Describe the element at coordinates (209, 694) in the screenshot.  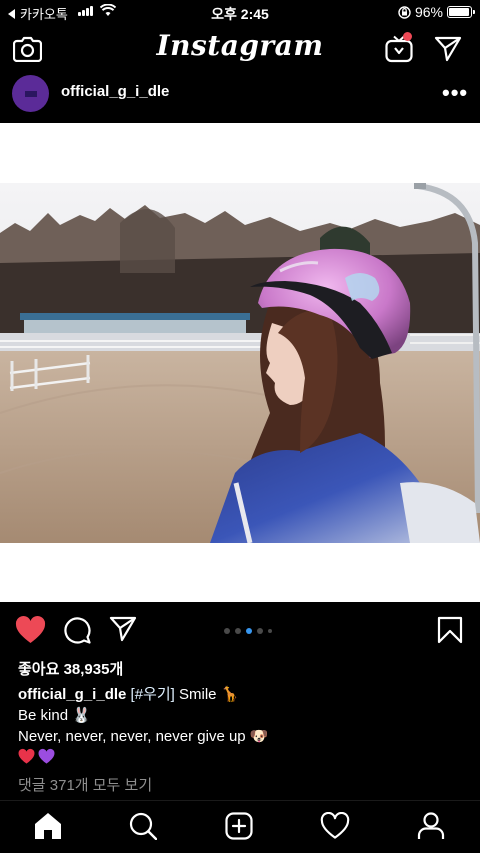
I see `caption-text-1: Smile 🦒` at that location.